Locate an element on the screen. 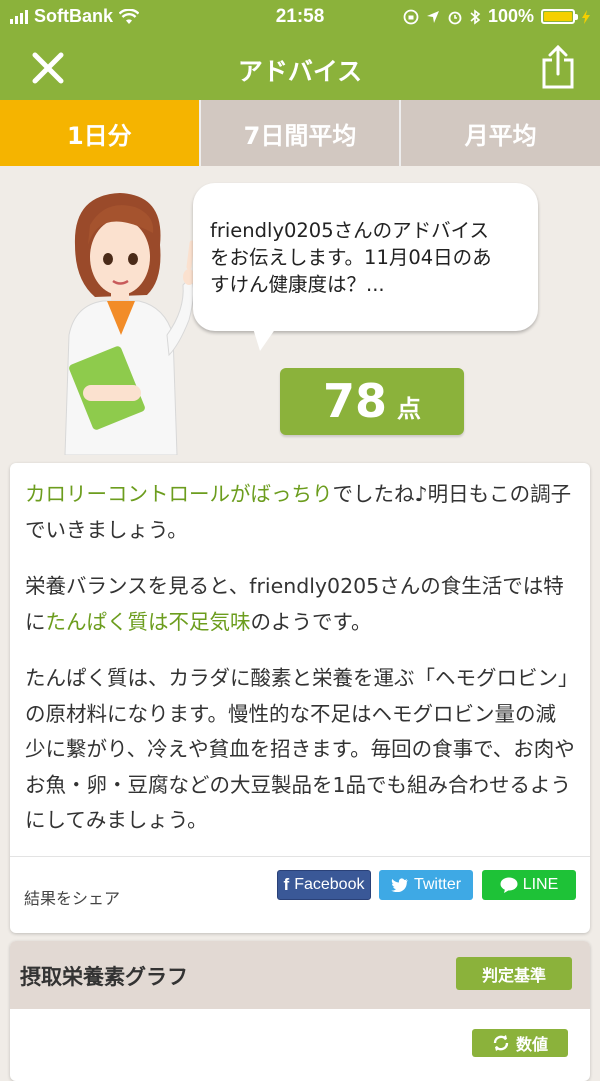 Image resolution: width=600 pixels, height=1081 pixels. bubble-line-1: friendly0205さんのアドバイス is located at coordinates (350, 230).